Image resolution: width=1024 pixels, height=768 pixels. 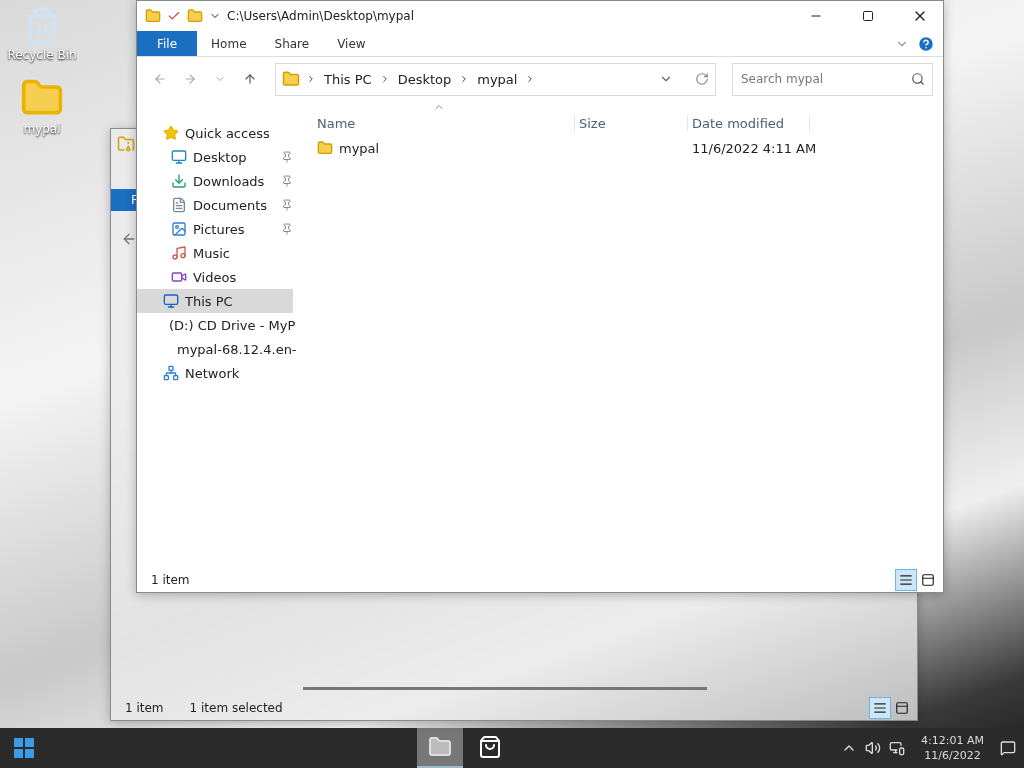 I want to click on nav-item: This PC, so click(x=215, y=301).